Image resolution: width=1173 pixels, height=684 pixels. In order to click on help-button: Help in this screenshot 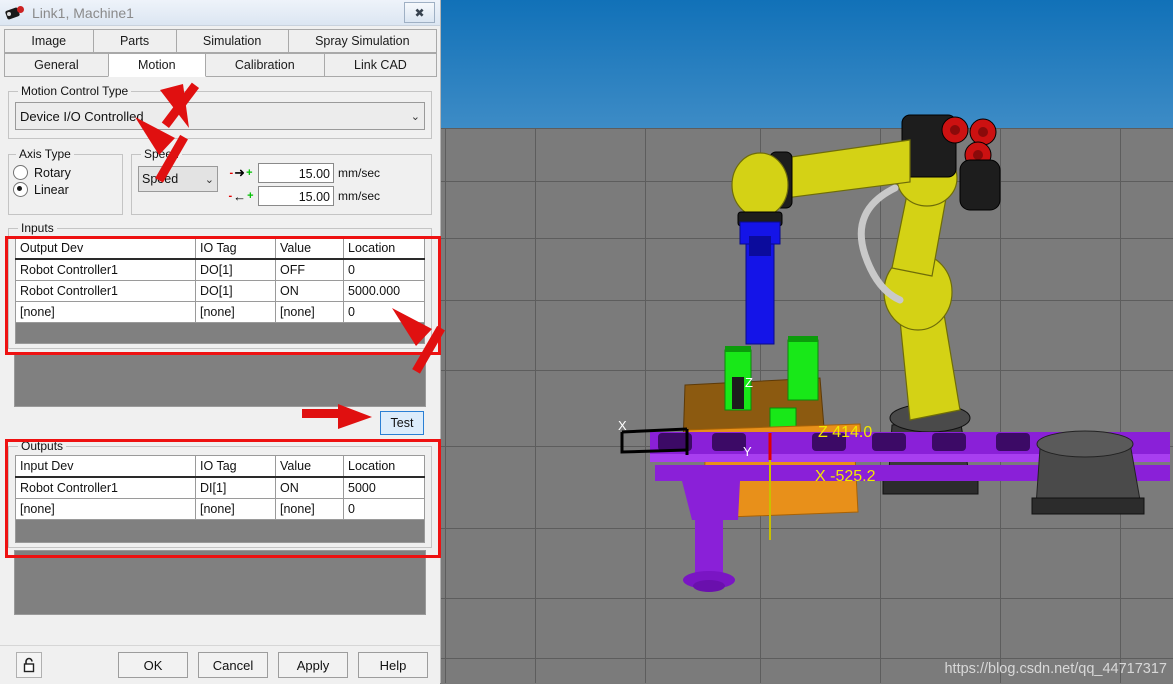, I will do `click(393, 665)`.